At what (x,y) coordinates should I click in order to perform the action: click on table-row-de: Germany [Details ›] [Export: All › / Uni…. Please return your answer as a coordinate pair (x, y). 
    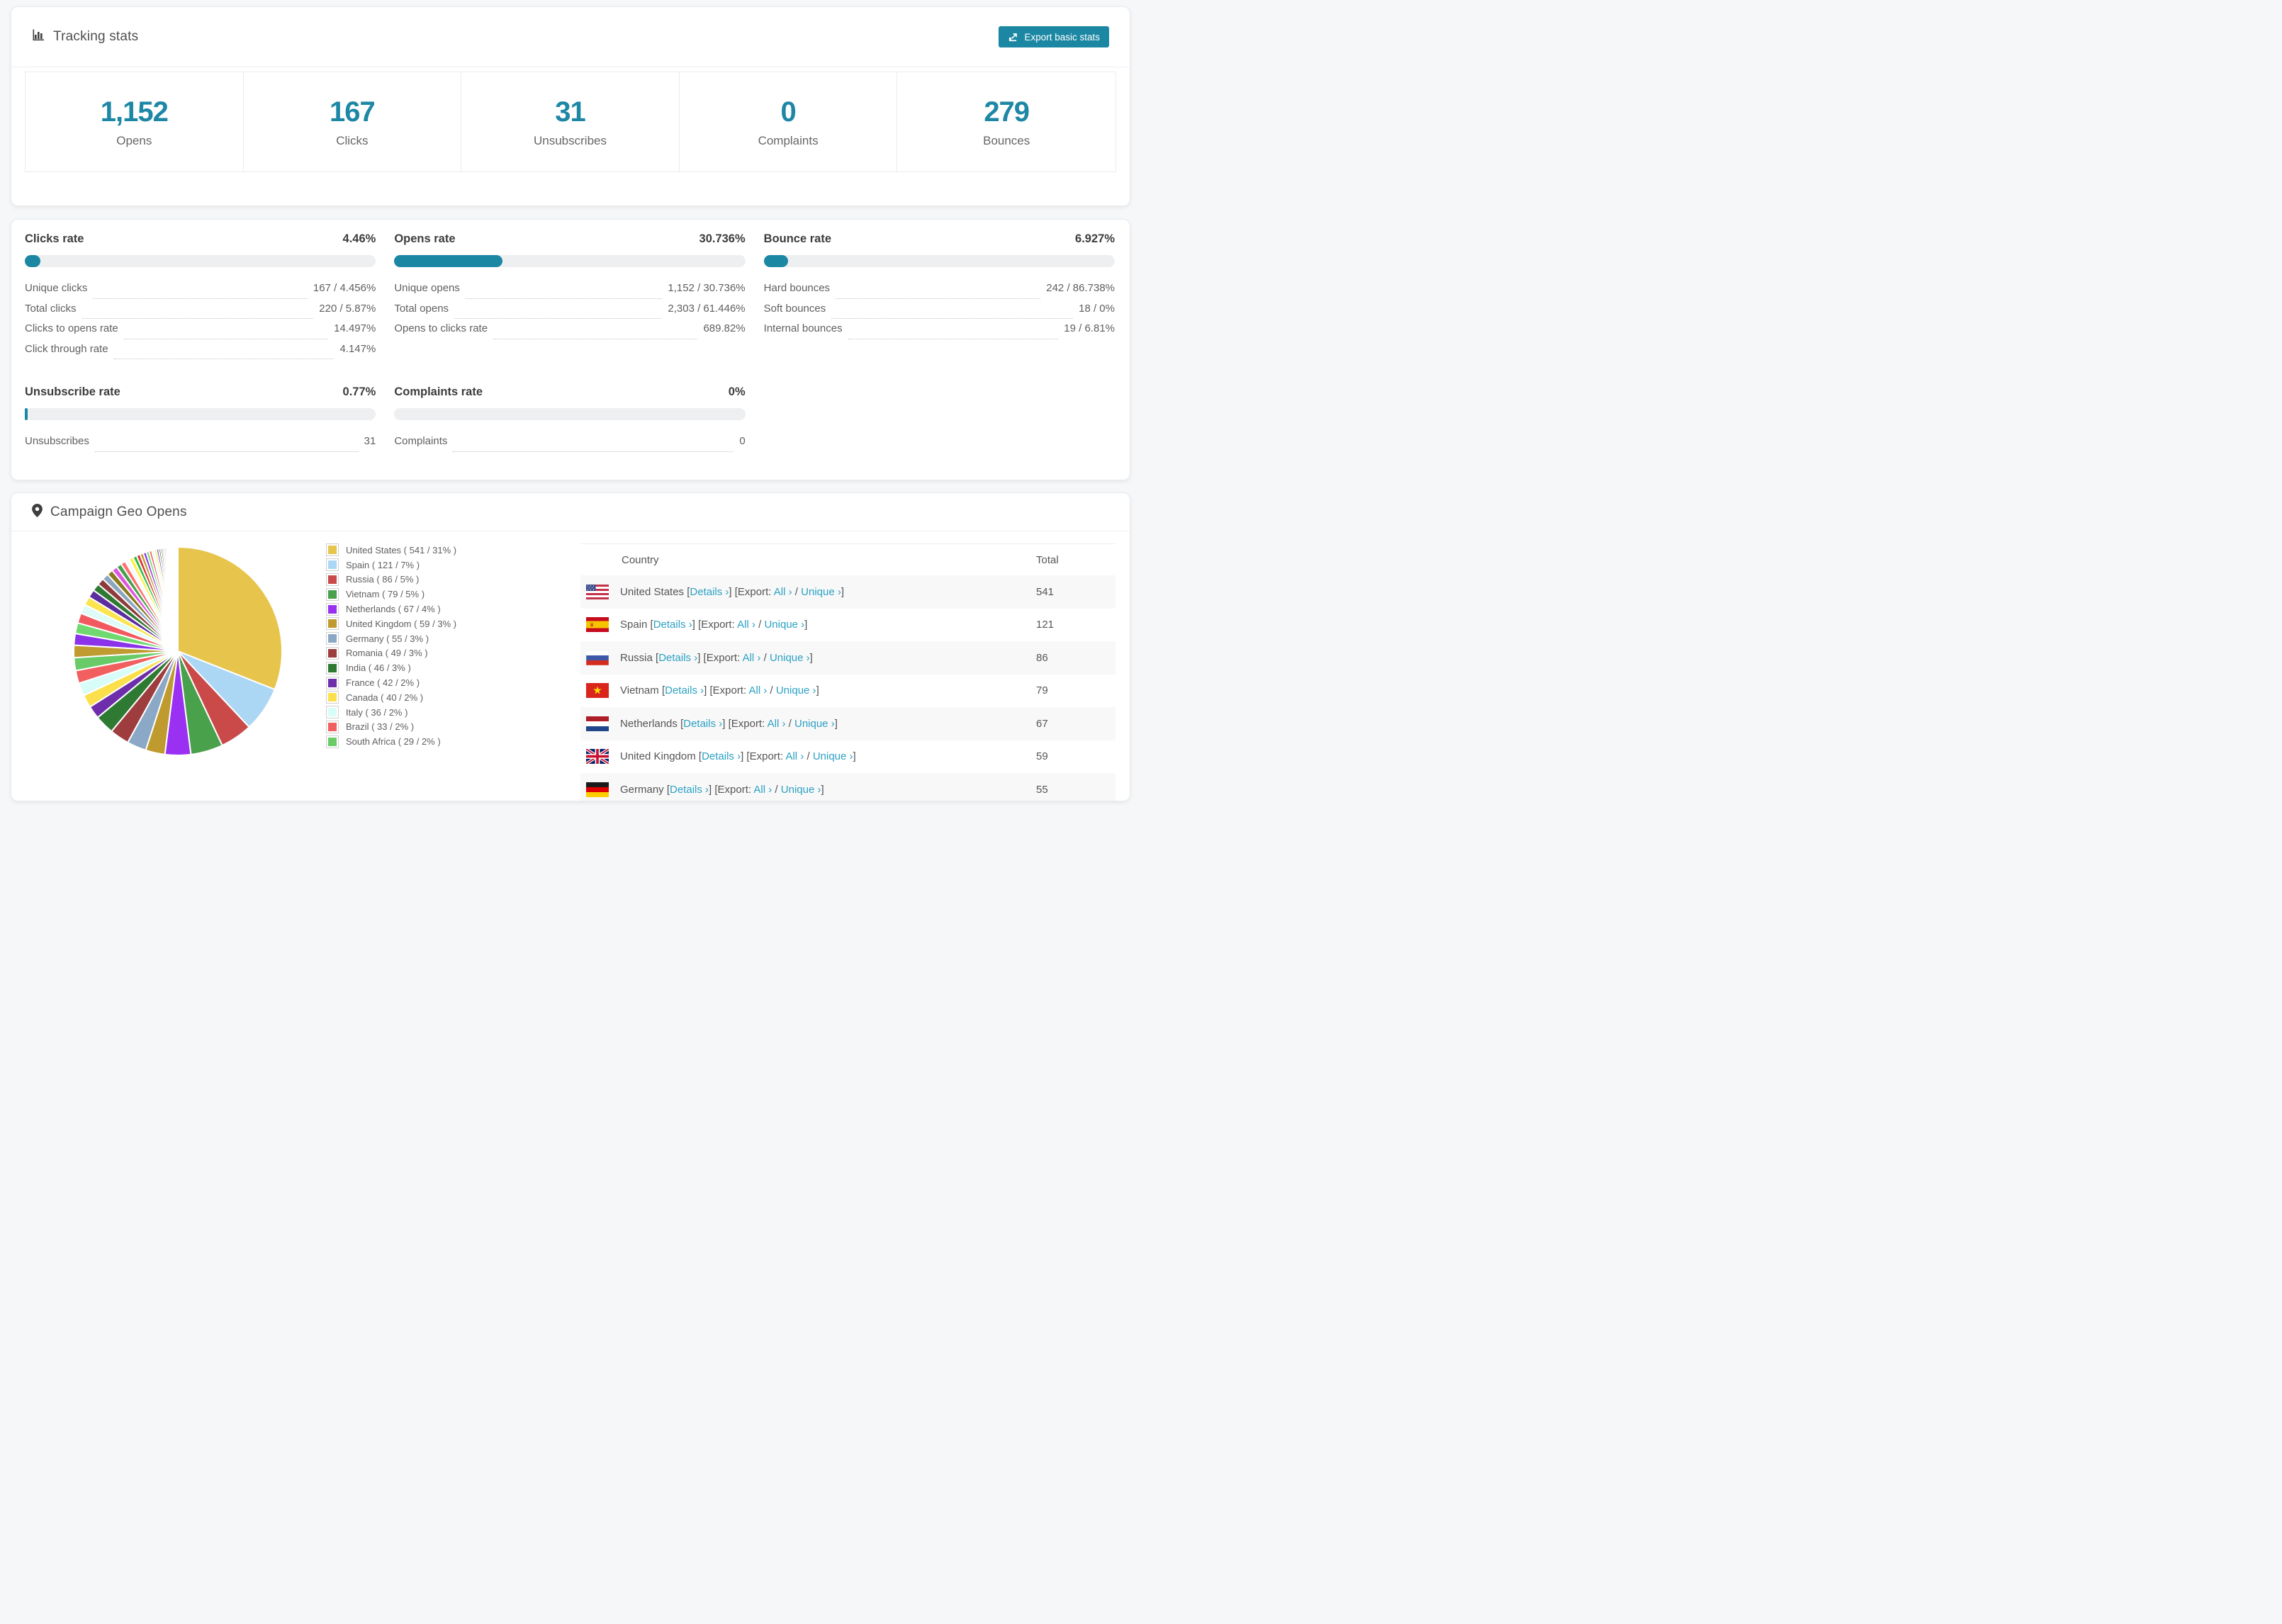
    Looking at the image, I should click on (847, 787).